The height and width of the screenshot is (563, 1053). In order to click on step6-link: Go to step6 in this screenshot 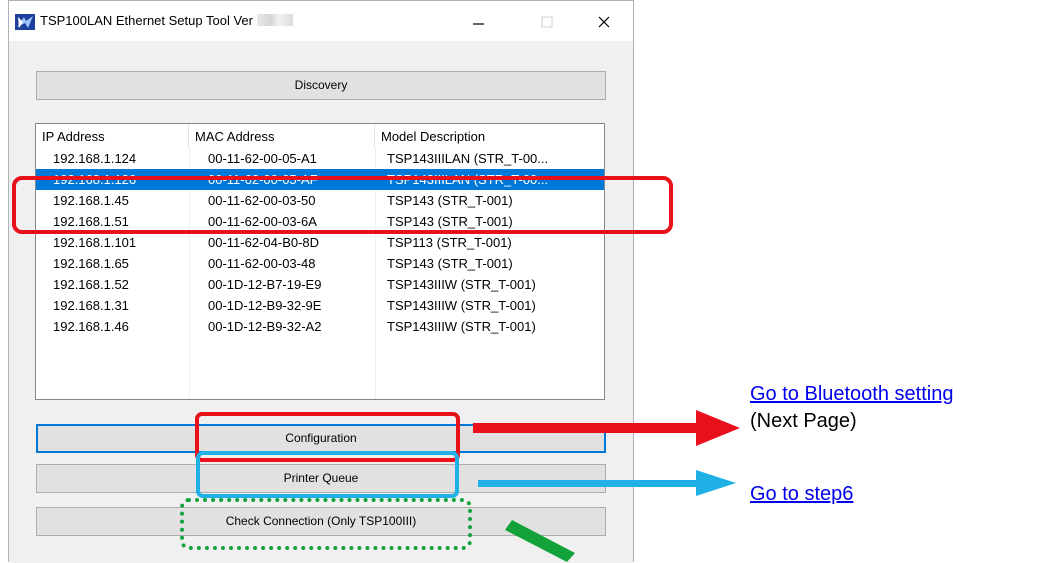, I will do `click(801, 494)`.